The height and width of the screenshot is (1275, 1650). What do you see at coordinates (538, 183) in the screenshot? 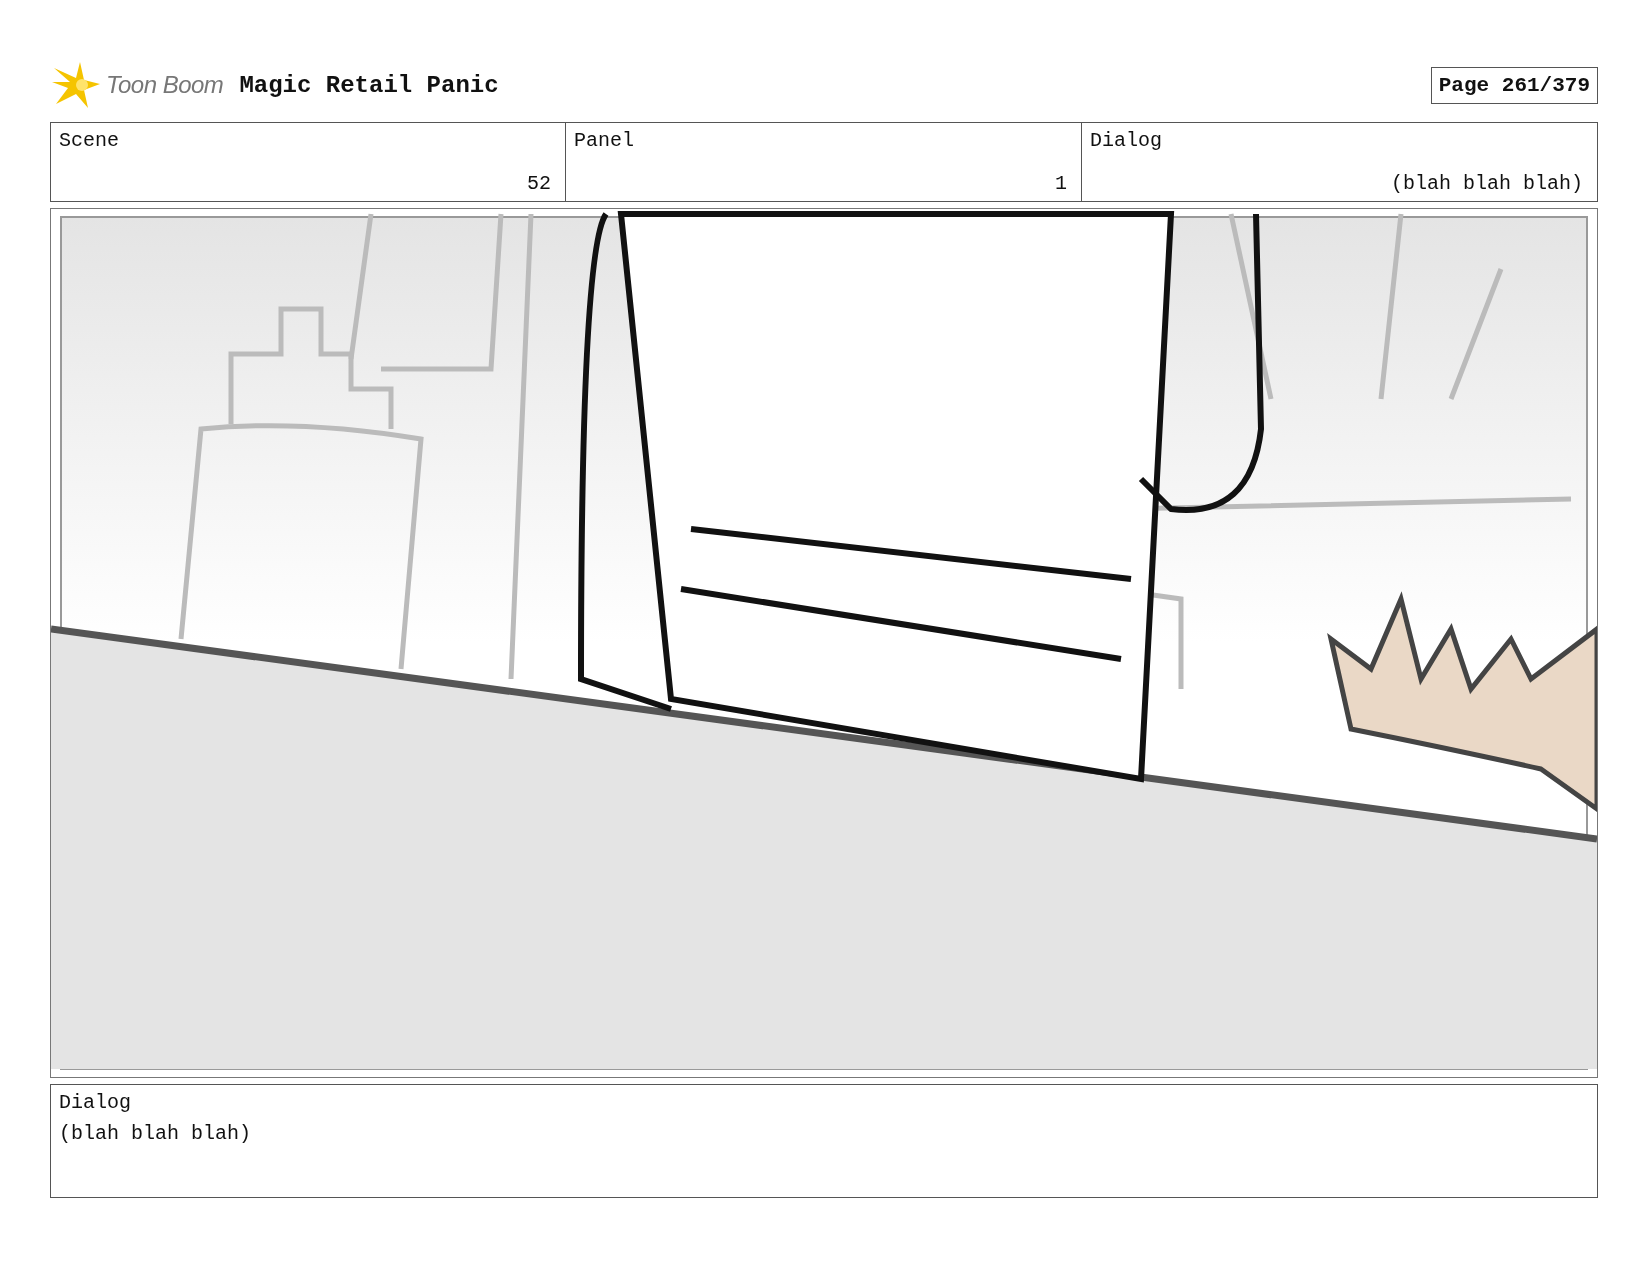
I see `field-value: 52` at bounding box center [538, 183].